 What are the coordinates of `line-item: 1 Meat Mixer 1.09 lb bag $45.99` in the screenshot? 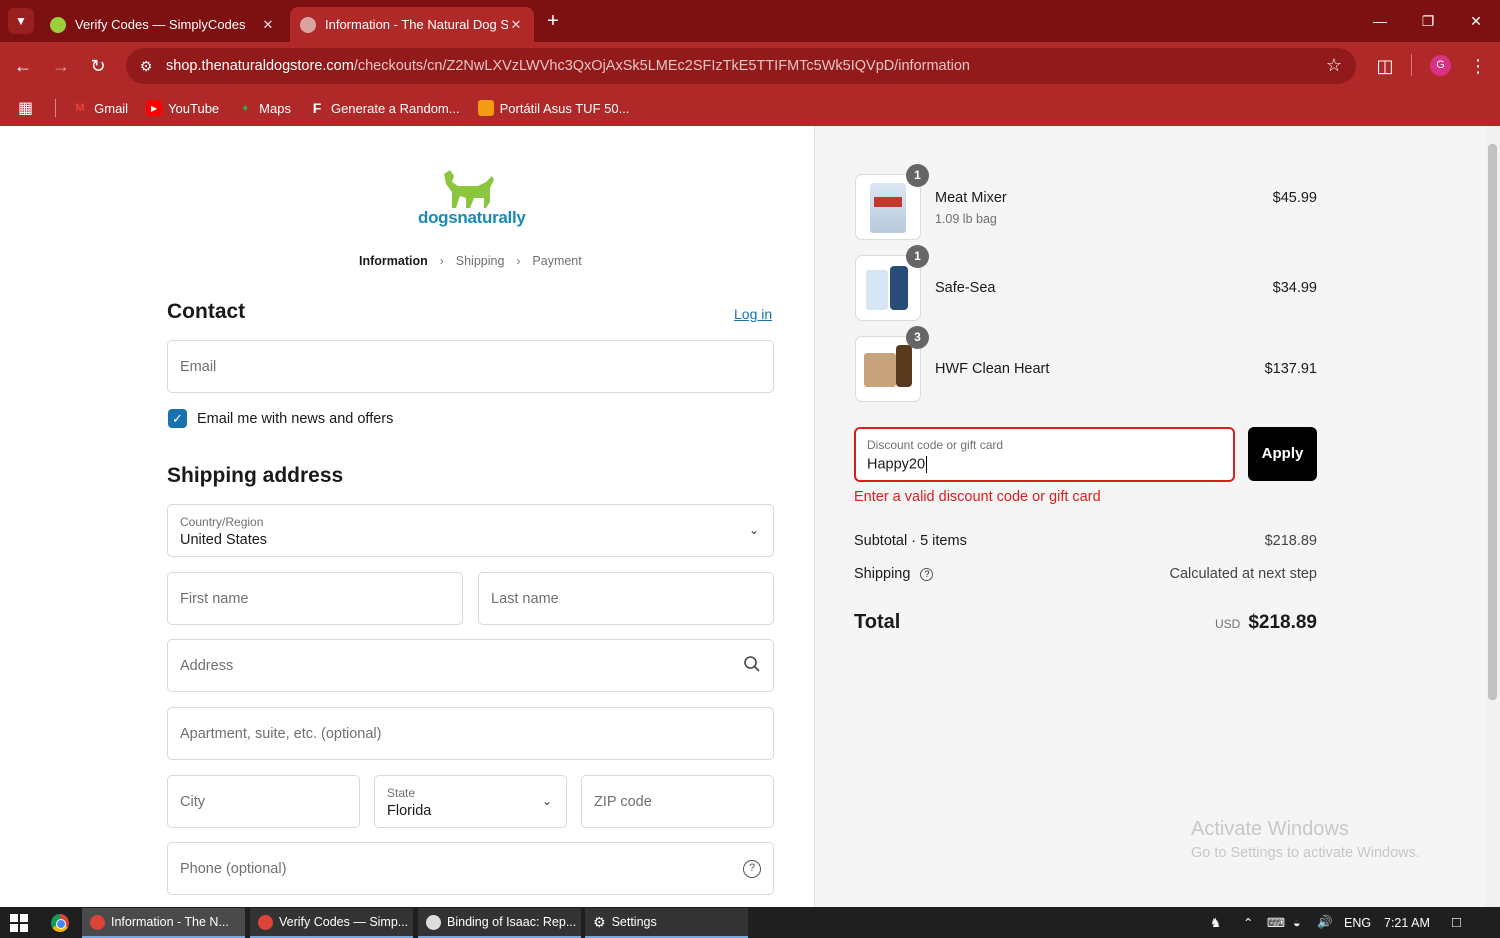 It's located at (1086, 202).